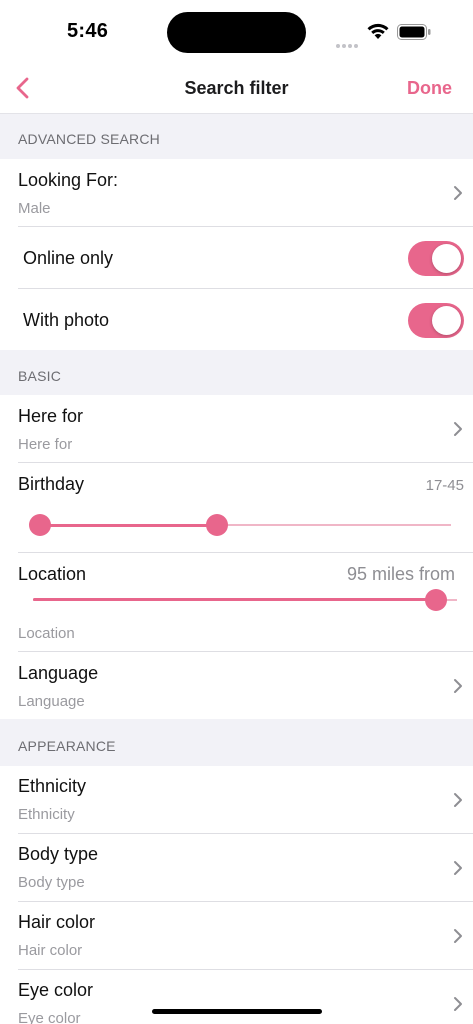 Image resolution: width=473 pixels, height=1024 pixels. What do you see at coordinates (40, 525) in the screenshot?
I see `birthday-min-thumb` at bounding box center [40, 525].